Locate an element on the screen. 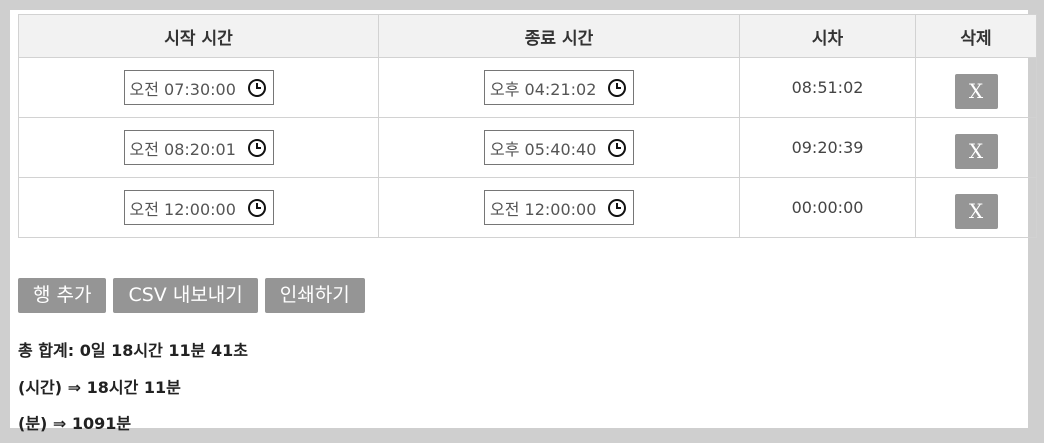 Image resolution: width=1044 pixels, height=443 pixels. header-delete: 삭제 is located at coordinates (976, 36).